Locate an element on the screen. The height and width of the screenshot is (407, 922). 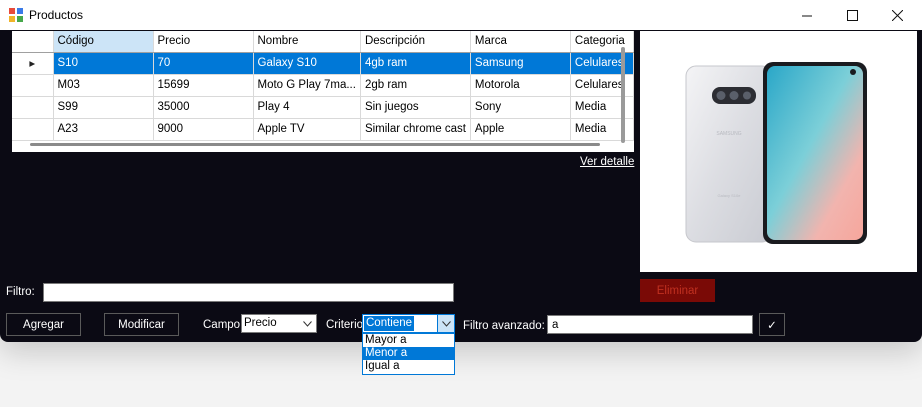
column-header-nombre: Nombre is located at coordinates (307, 42).